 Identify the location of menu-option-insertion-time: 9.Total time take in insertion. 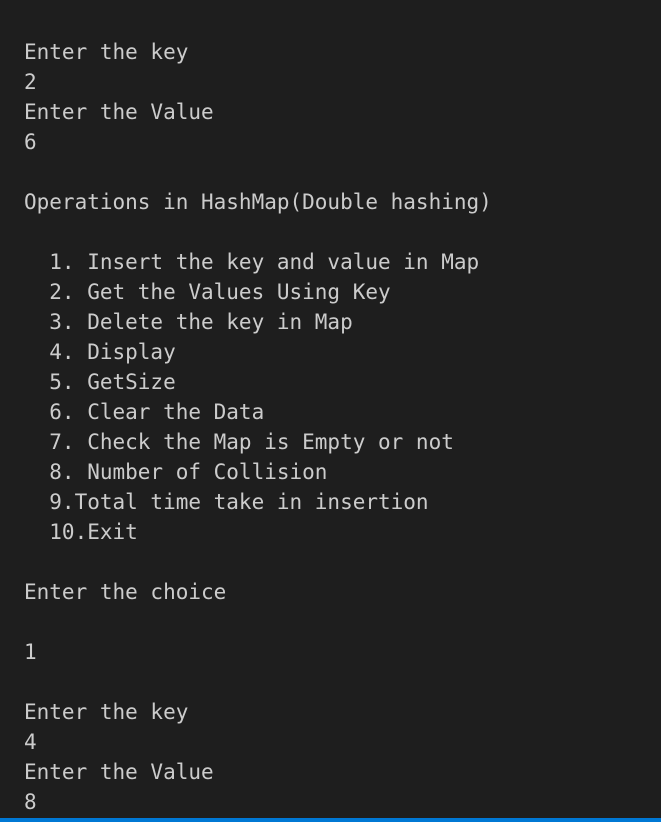
(226, 502).